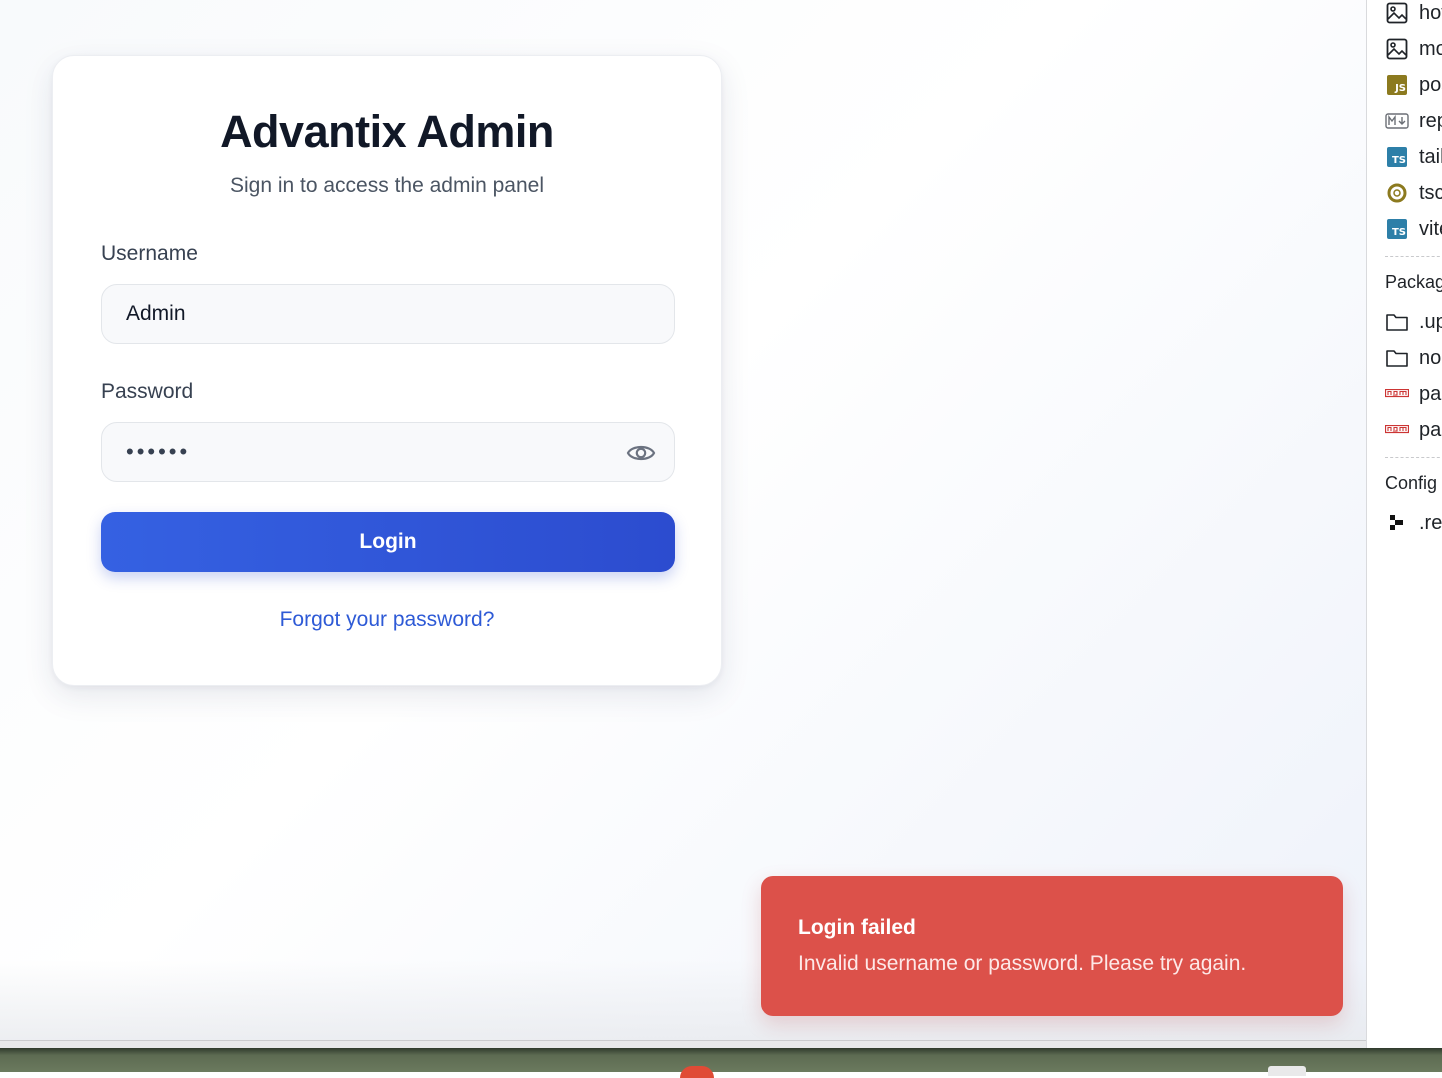 Image resolution: width=1442 pixels, height=1078 pixels. What do you see at coordinates (1397, 121) in the screenshot?
I see `markdown-file-icon` at bounding box center [1397, 121].